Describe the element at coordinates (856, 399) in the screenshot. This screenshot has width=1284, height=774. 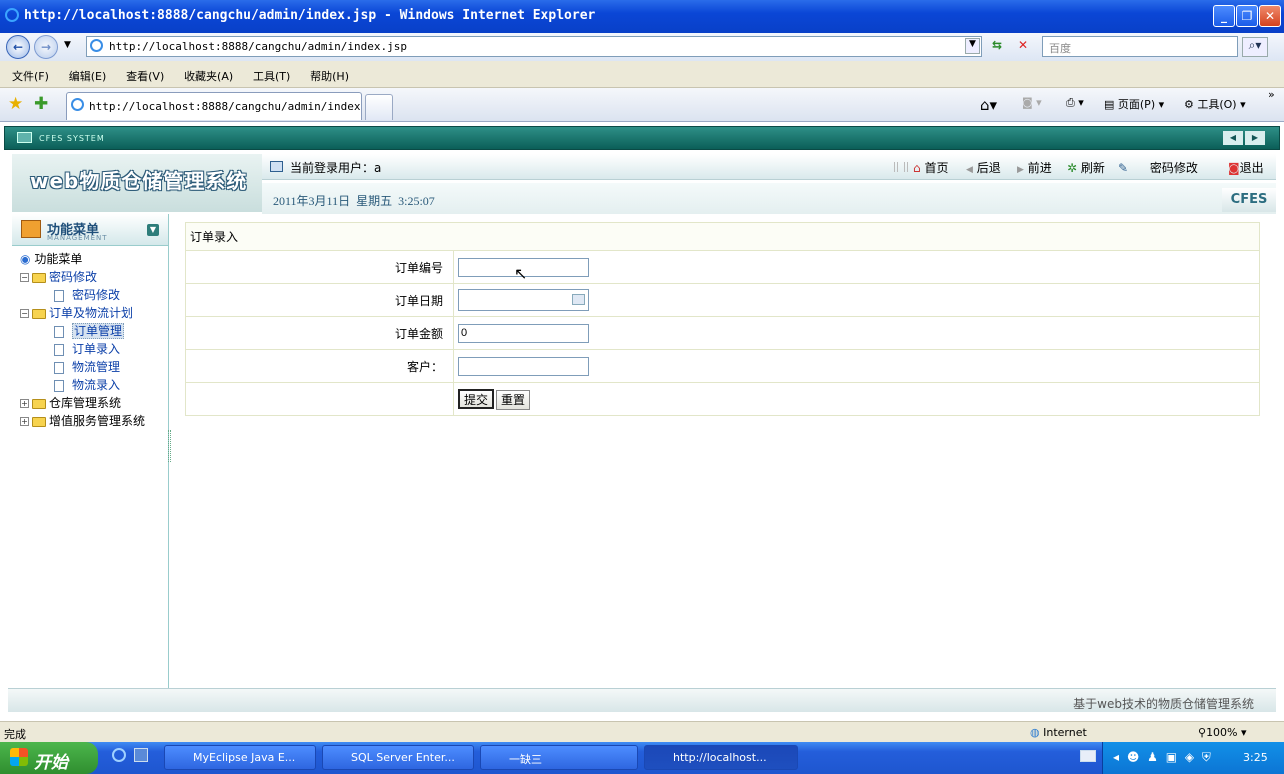
I see `actions-cell: 提交 重置` at that location.